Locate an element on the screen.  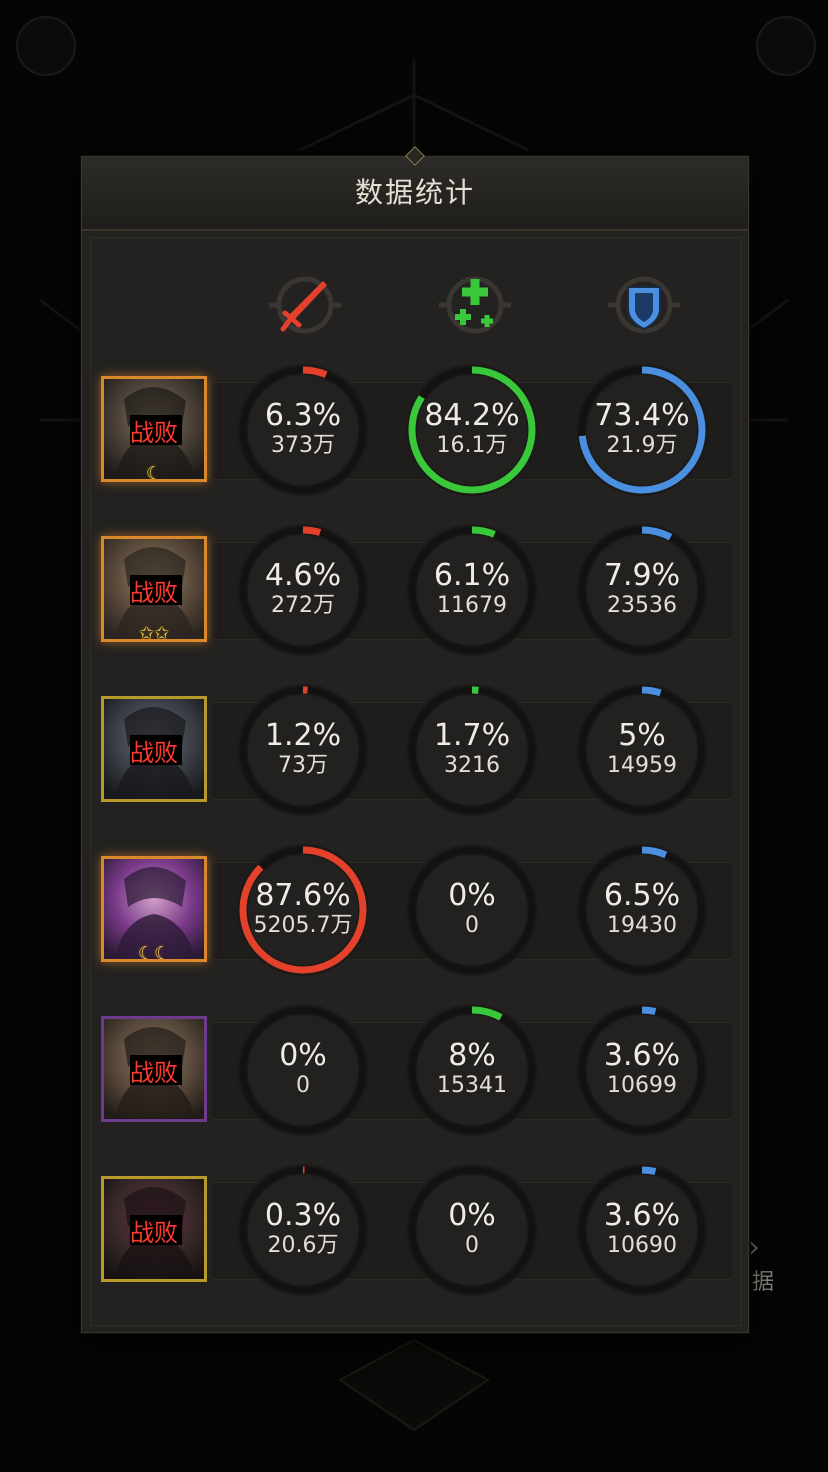
stat-percent: 0.3% is located at coordinates (303, 1215).